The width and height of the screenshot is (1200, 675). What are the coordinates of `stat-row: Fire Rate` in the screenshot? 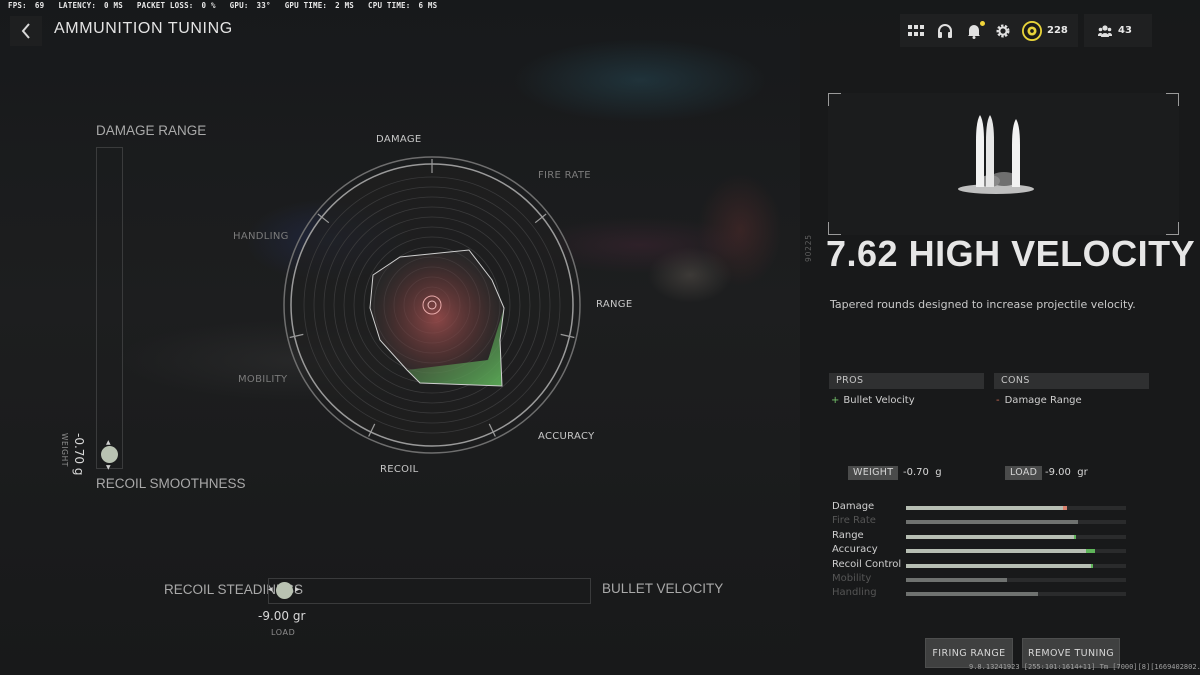 It's located at (980, 521).